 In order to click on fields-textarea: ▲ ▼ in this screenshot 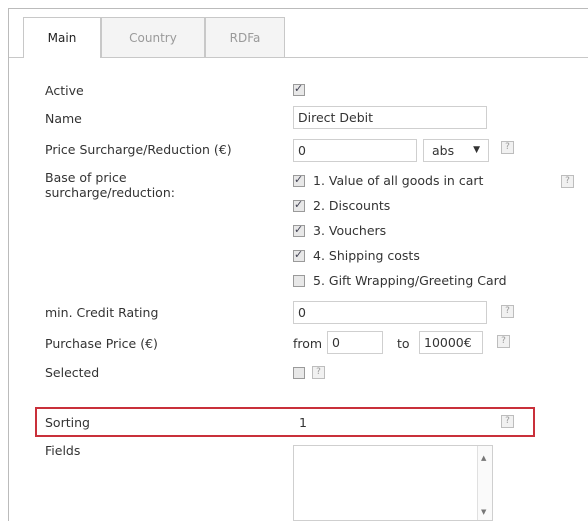, I will do `click(393, 483)`.